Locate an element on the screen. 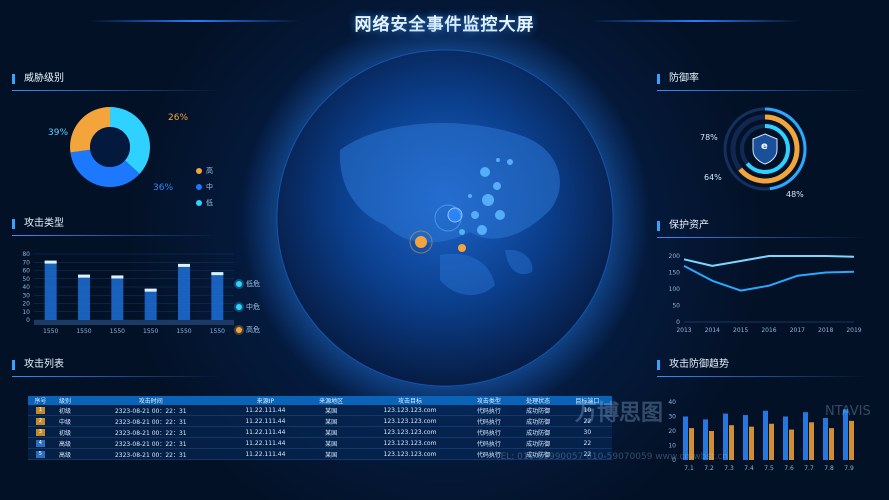 The height and width of the screenshot is (500, 889). panel-title-threat-level: 威胁级别 is located at coordinates (123, 80).